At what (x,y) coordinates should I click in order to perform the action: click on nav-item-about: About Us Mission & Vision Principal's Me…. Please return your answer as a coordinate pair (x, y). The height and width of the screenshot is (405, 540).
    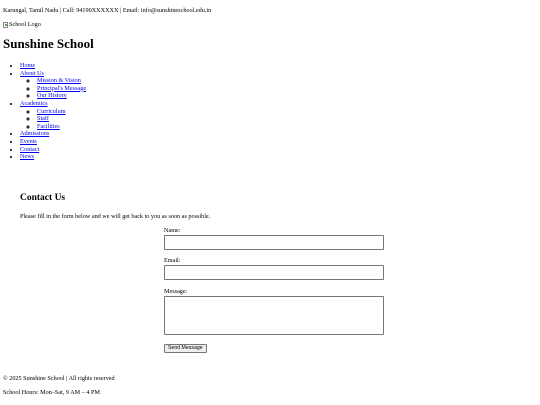
    Looking at the image, I should click on (53, 85).